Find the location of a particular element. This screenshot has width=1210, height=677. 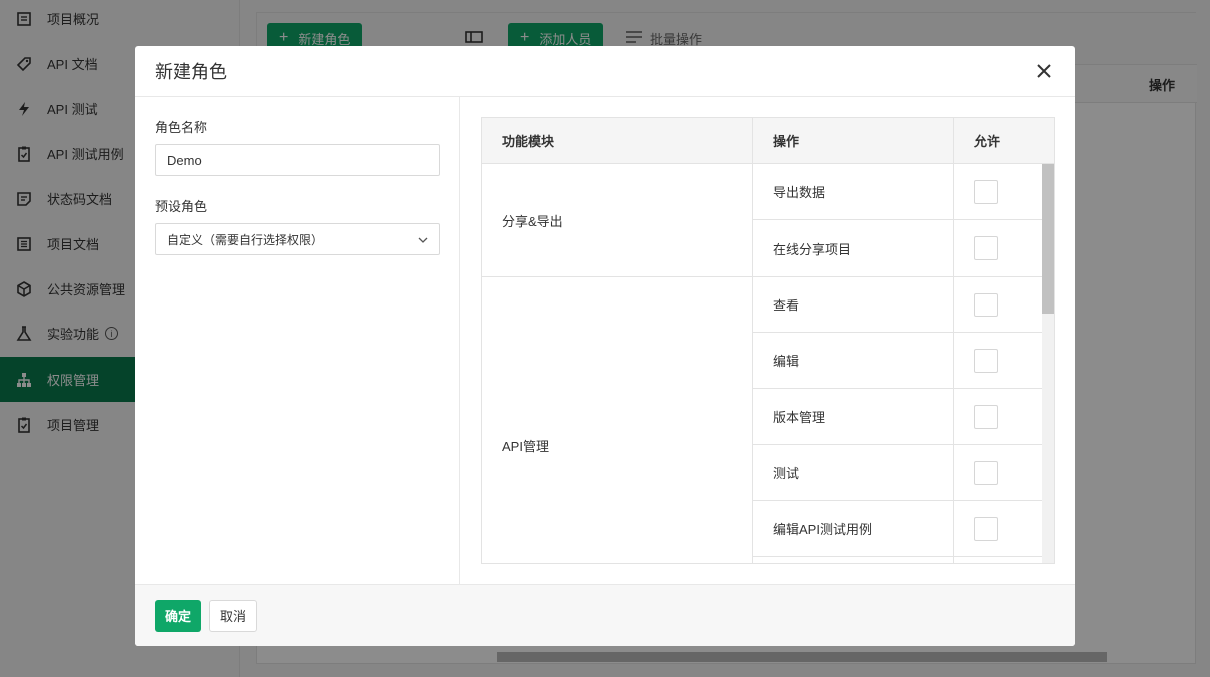

action-cell: 版本管理 is located at coordinates (853, 416).